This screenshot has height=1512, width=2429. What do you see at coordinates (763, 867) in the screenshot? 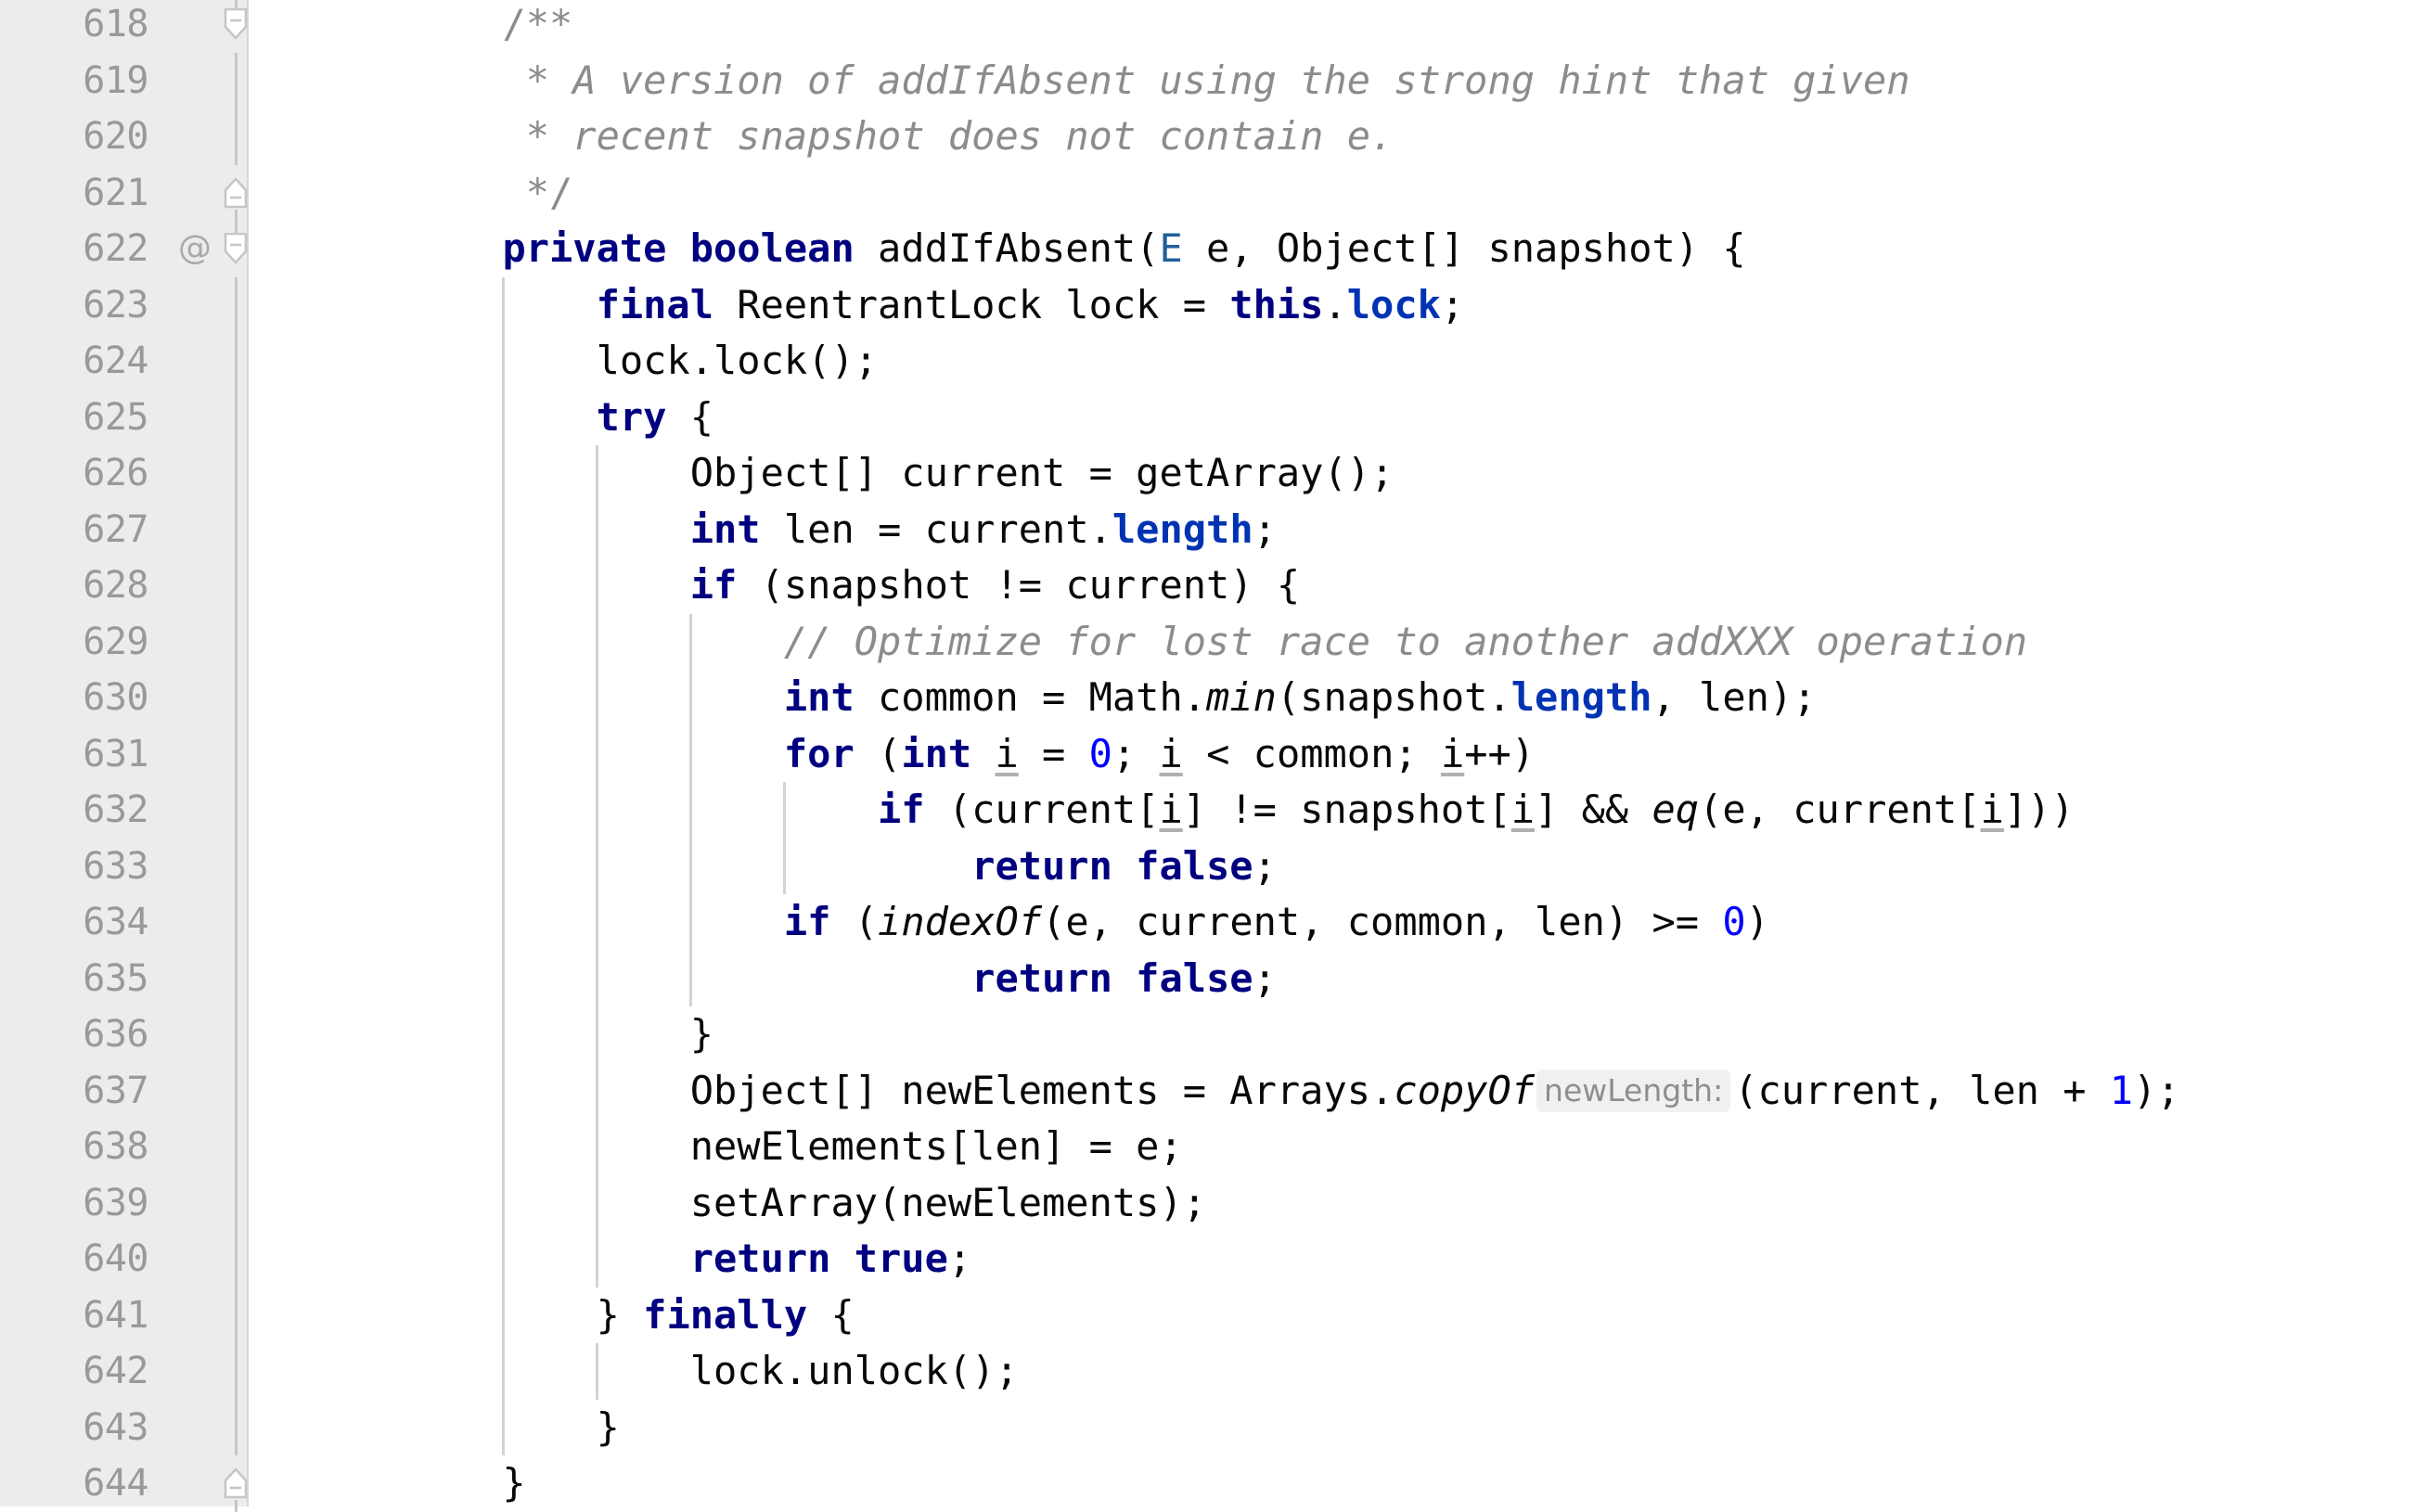
I see `code-line-text: return false;` at bounding box center [763, 867].